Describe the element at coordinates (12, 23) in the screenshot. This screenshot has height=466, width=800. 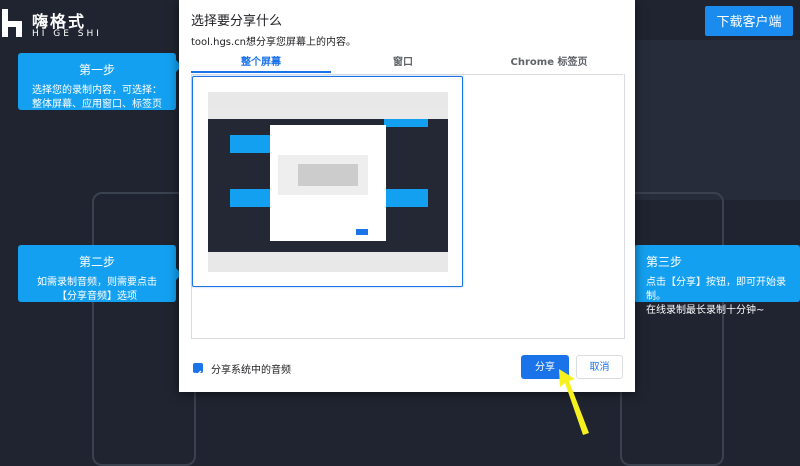
I see `logo-mark-icon` at that location.